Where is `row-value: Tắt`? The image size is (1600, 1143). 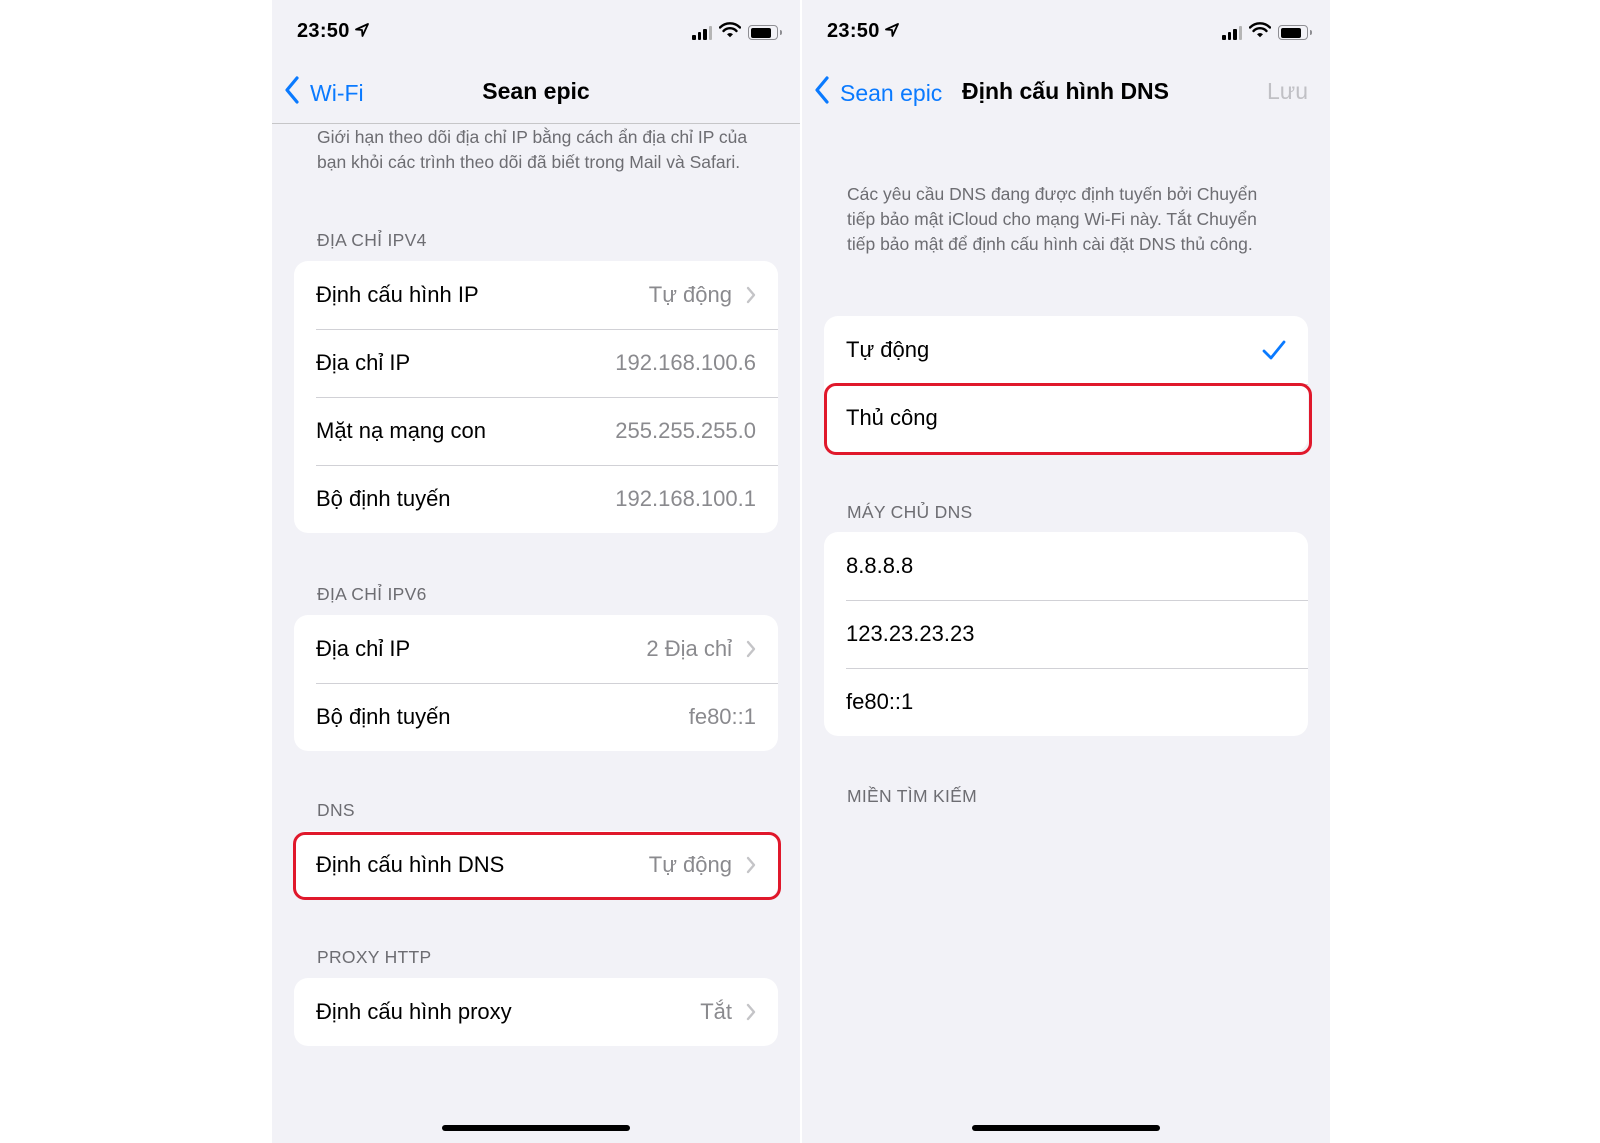 row-value: Tắt is located at coordinates (716, 1011).